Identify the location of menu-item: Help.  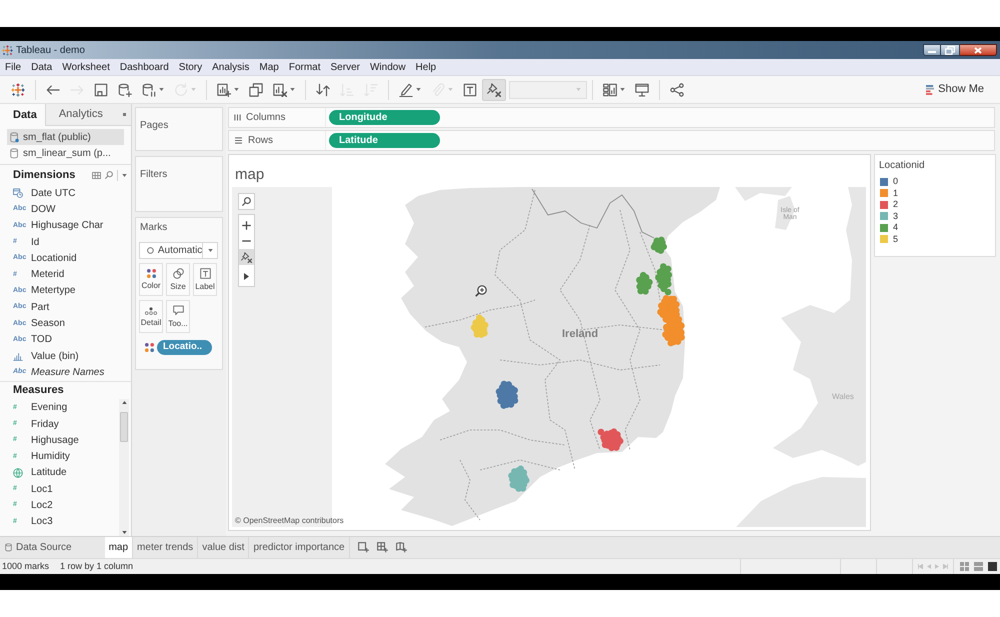
(426, 67).